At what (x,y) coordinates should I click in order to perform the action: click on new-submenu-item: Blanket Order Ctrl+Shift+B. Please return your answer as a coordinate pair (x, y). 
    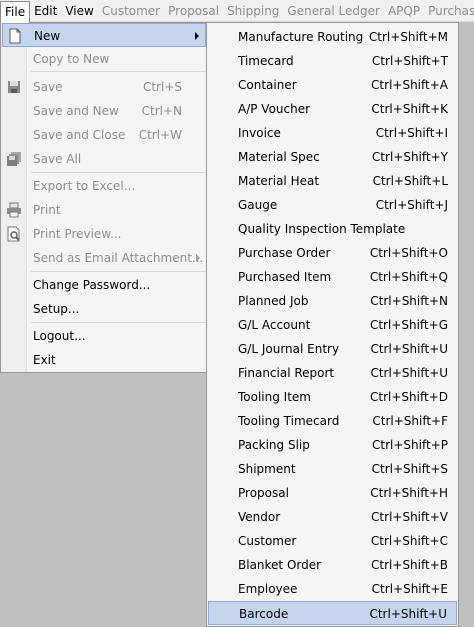
    Looking at the image, I should click on (332, 565).